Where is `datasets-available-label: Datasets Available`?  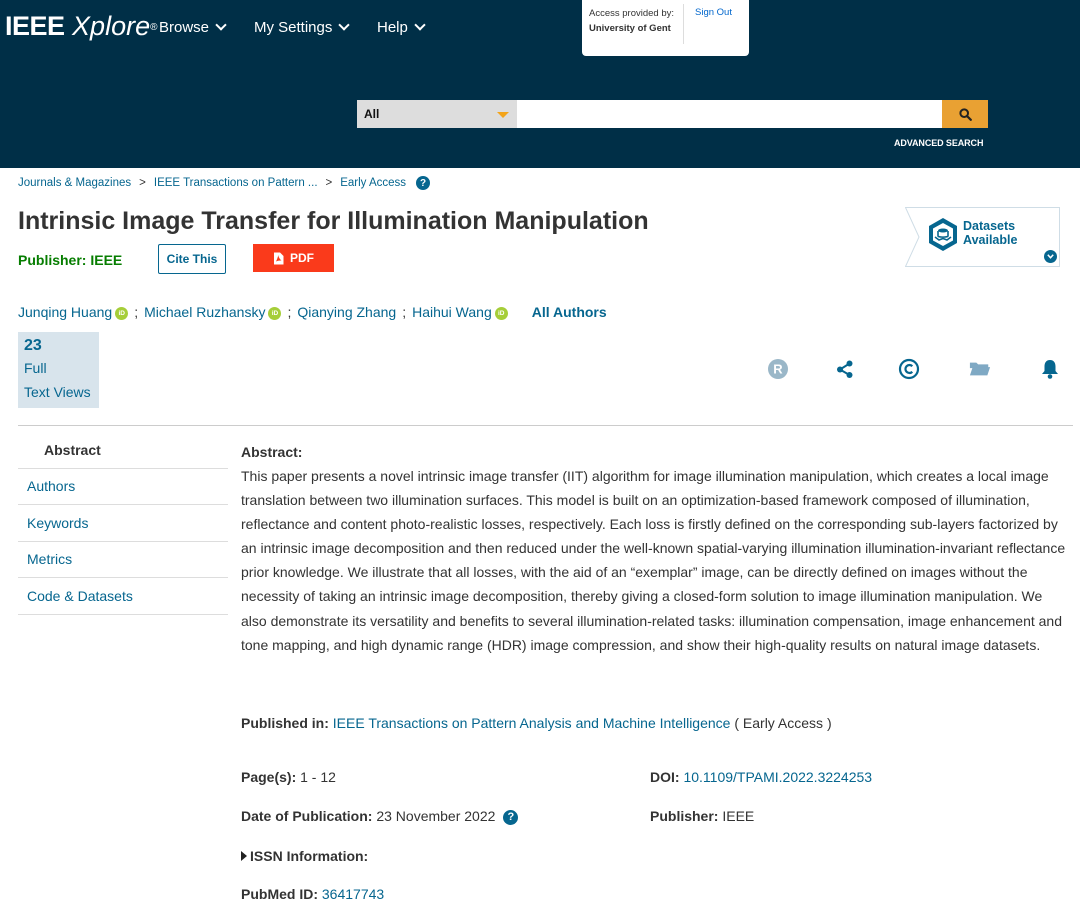
datasets-available-label: Datasets Available is located at coordinates (990, 233).